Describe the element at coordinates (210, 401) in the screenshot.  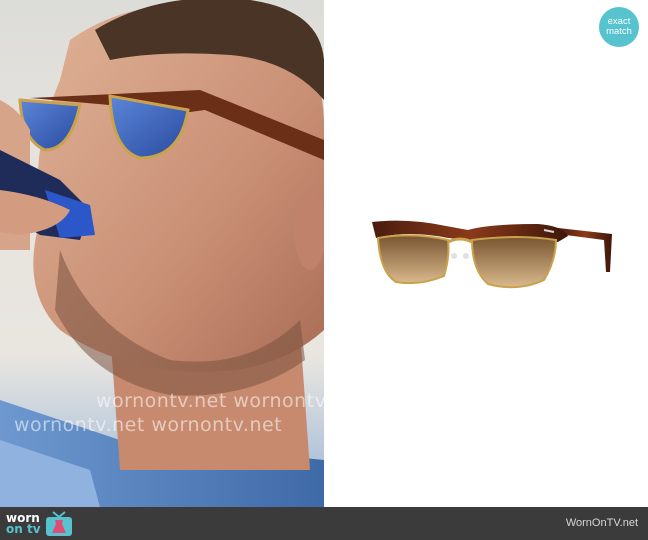
I see `watermark-line-1: wornontv.net wornontv.net` at that location.